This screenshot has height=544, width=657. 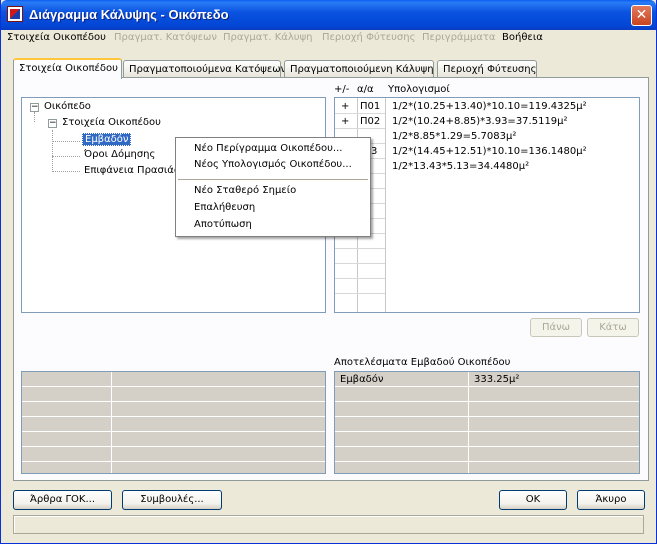 I want to click on results-label: Αποτελέσματα Εμβαδού Οικοπέδου, so click(x=422, y=362).